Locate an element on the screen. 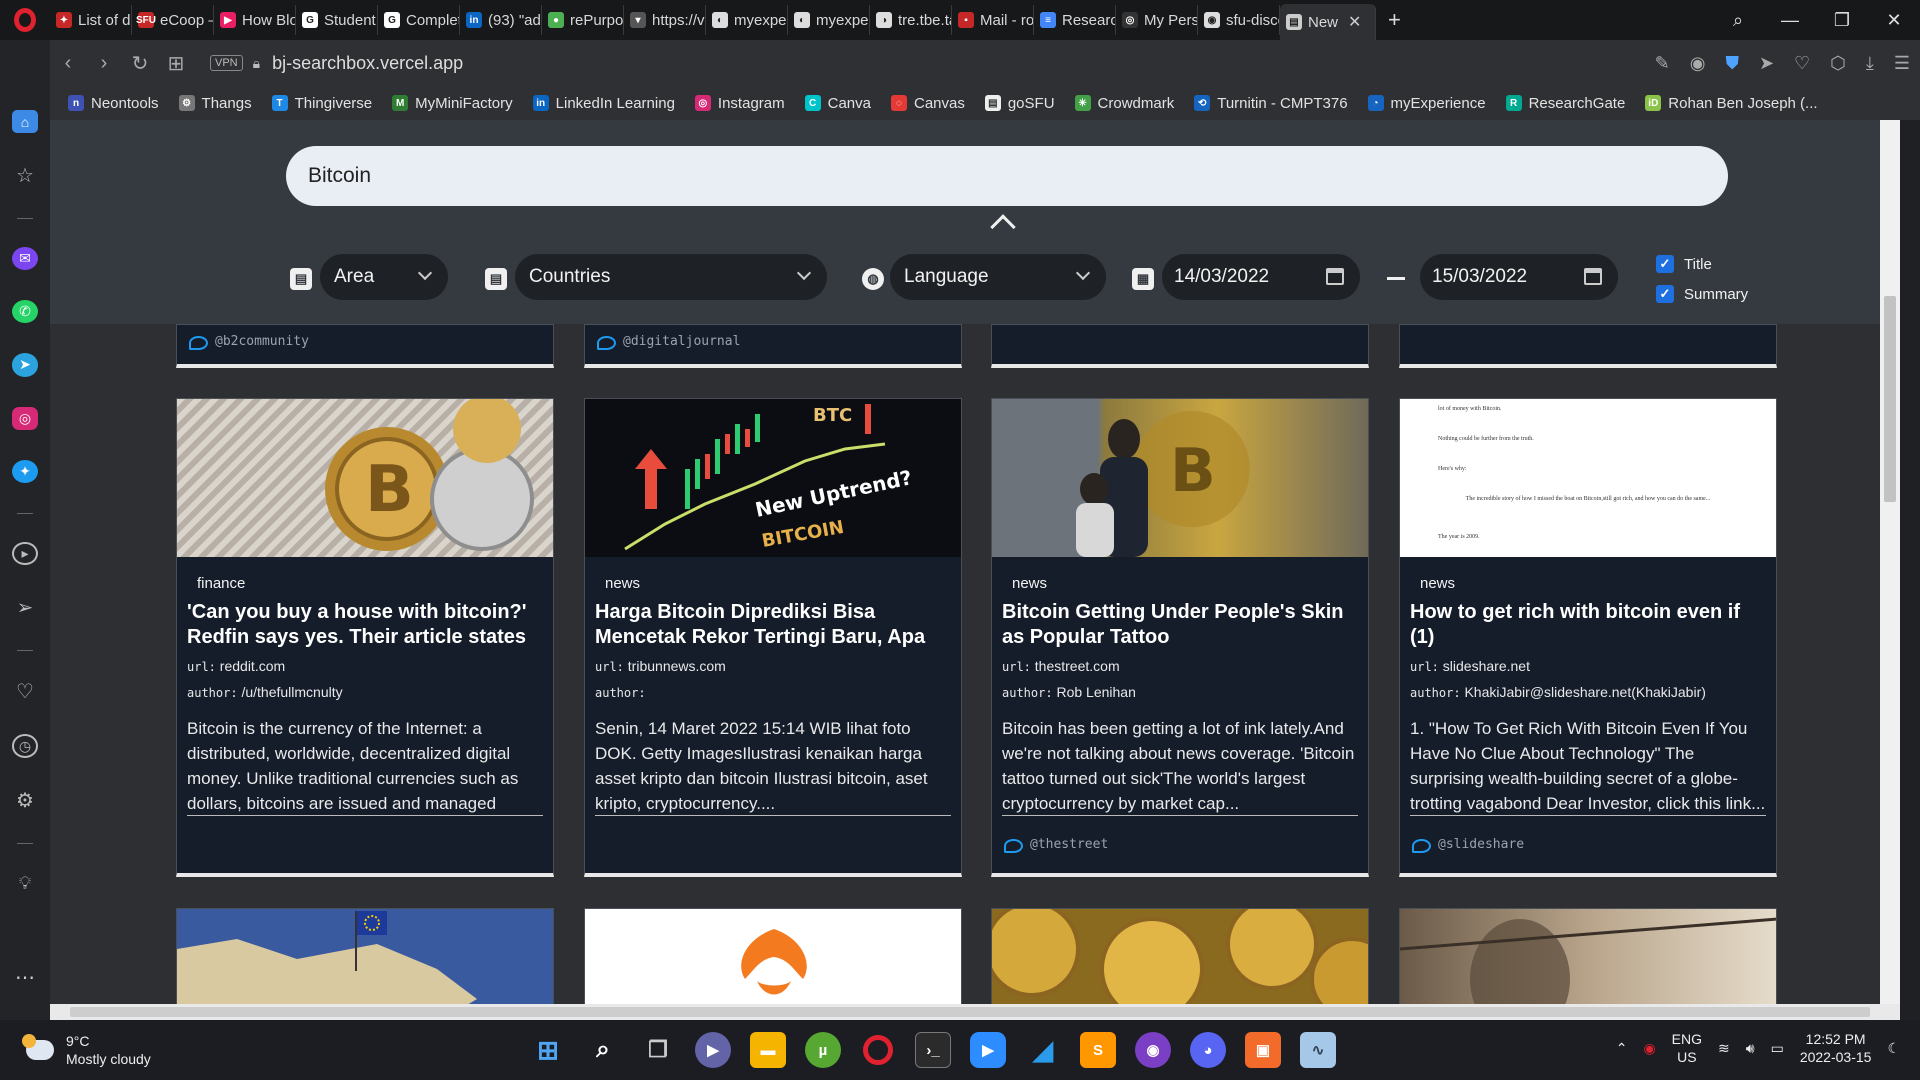 The height and width of the screenshot is (1080, 1920). browser-tab: ✦ List of d is located at coordinates (91, 20).